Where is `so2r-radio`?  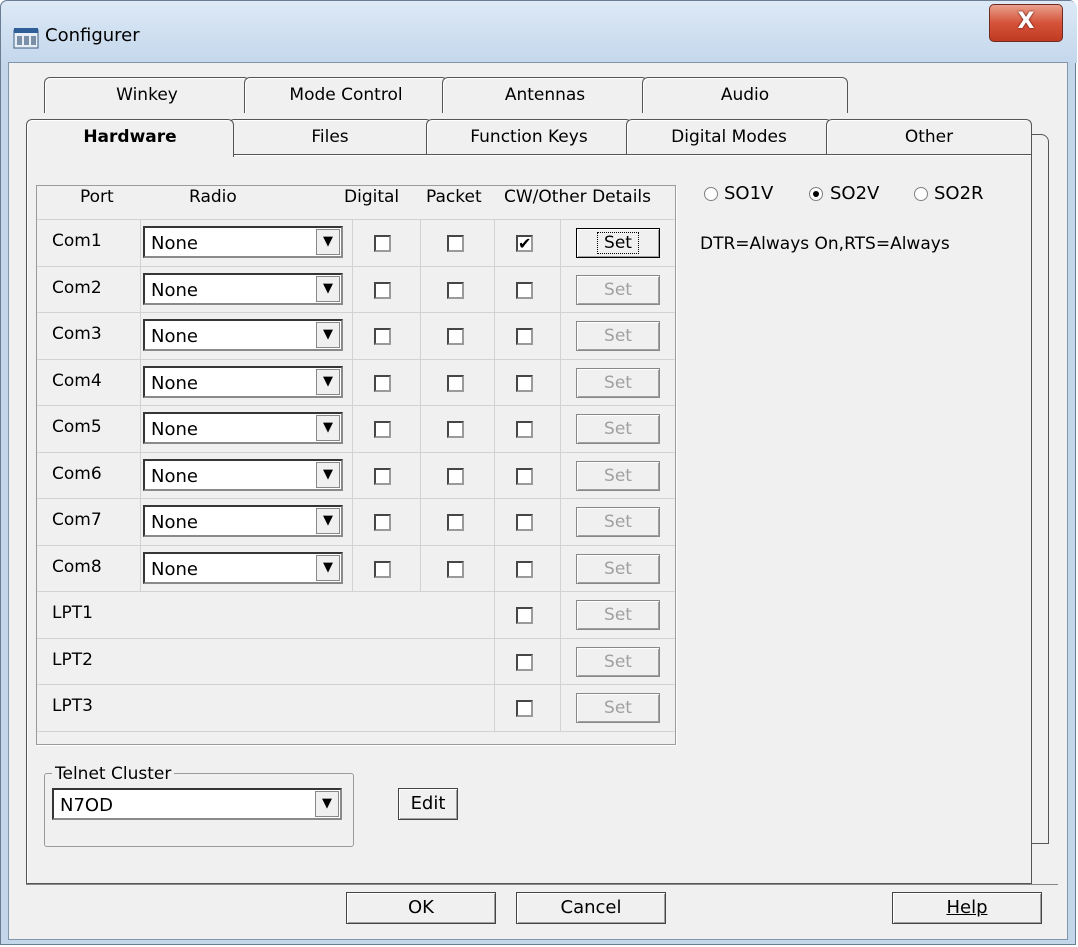
so2r-radio is located at coordinates (921, 194).